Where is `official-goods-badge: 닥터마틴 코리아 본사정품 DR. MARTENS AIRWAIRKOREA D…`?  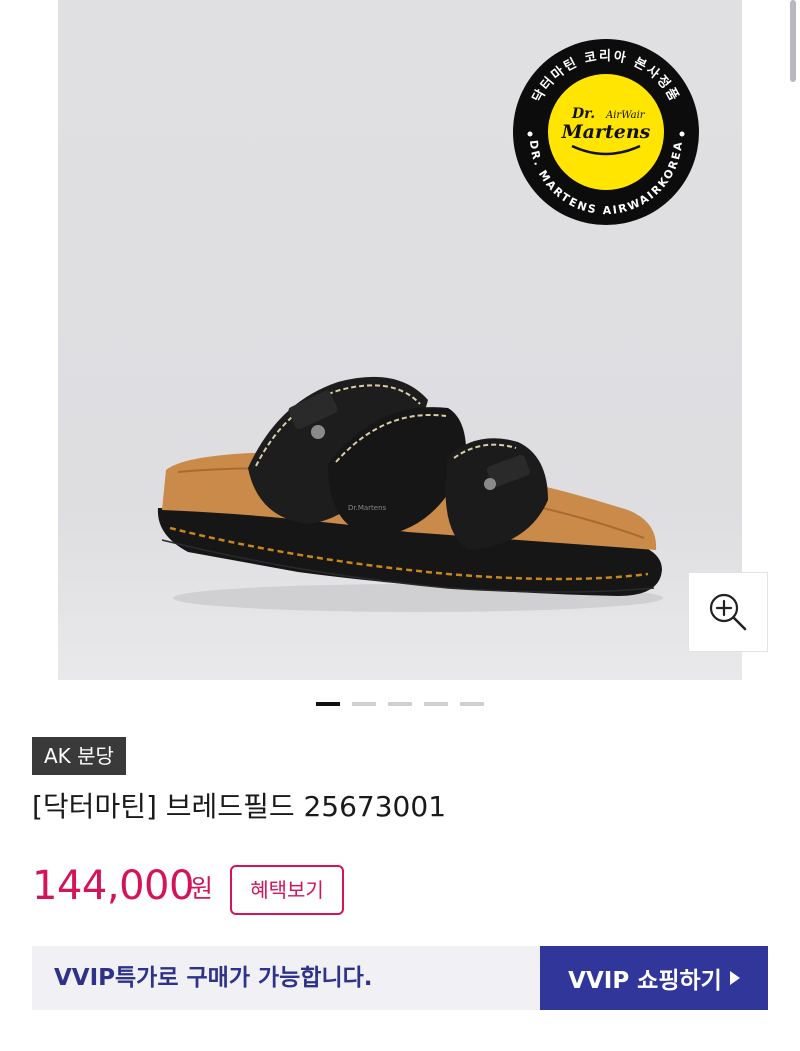 official-goods-badge: 닥터마틴 코리아 본사정품 DR. MARTENS AIRWAIRKOREA D… is located at coordinates (606, 132).